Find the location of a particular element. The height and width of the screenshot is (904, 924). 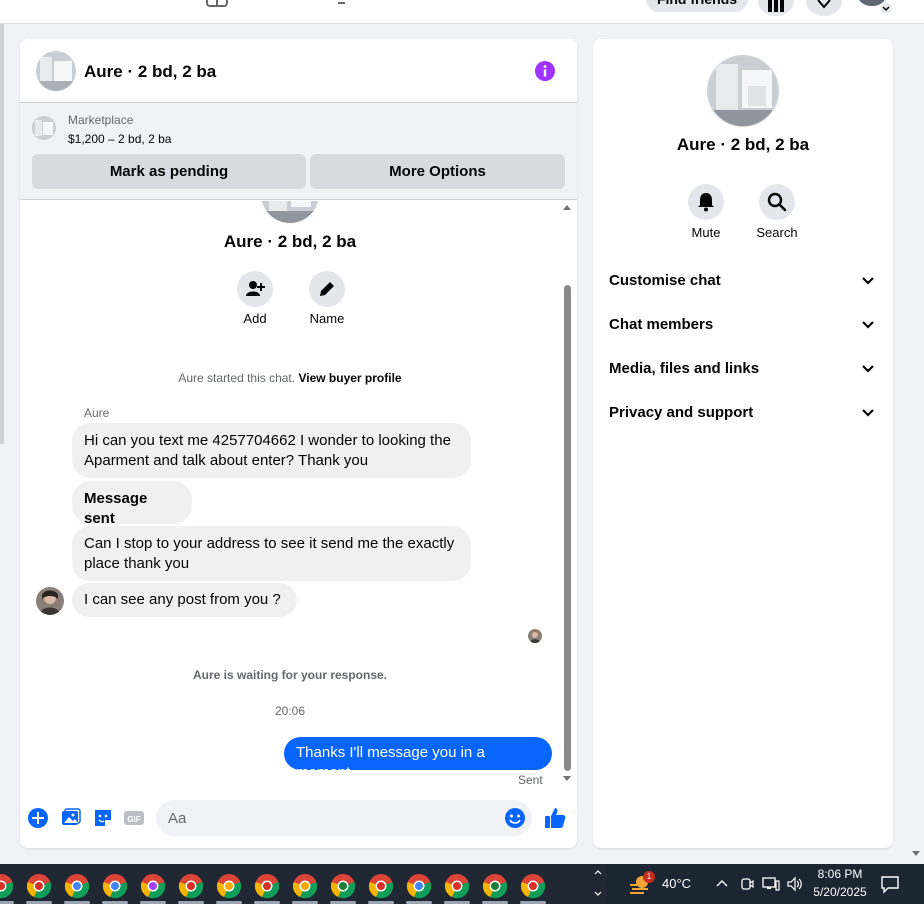

search-button is located at coordinates (777, 202).